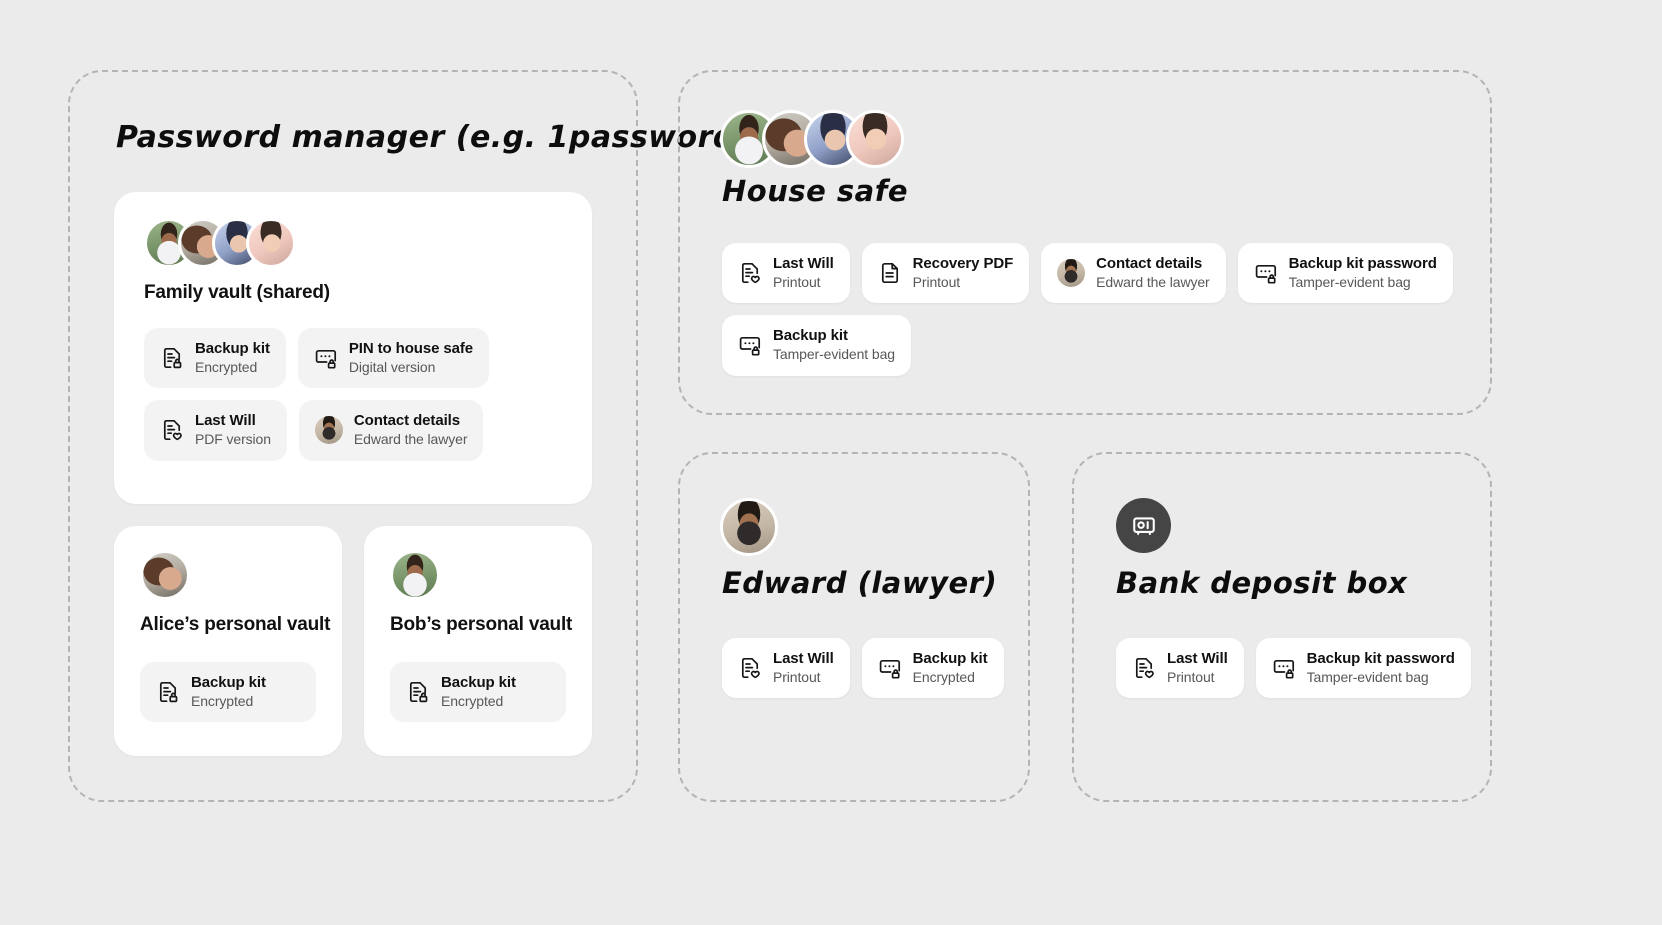 This screenshot has width=1662, height=925. I want to click on vault-name-bob: Bob’s personal vault, so click(481, 624).